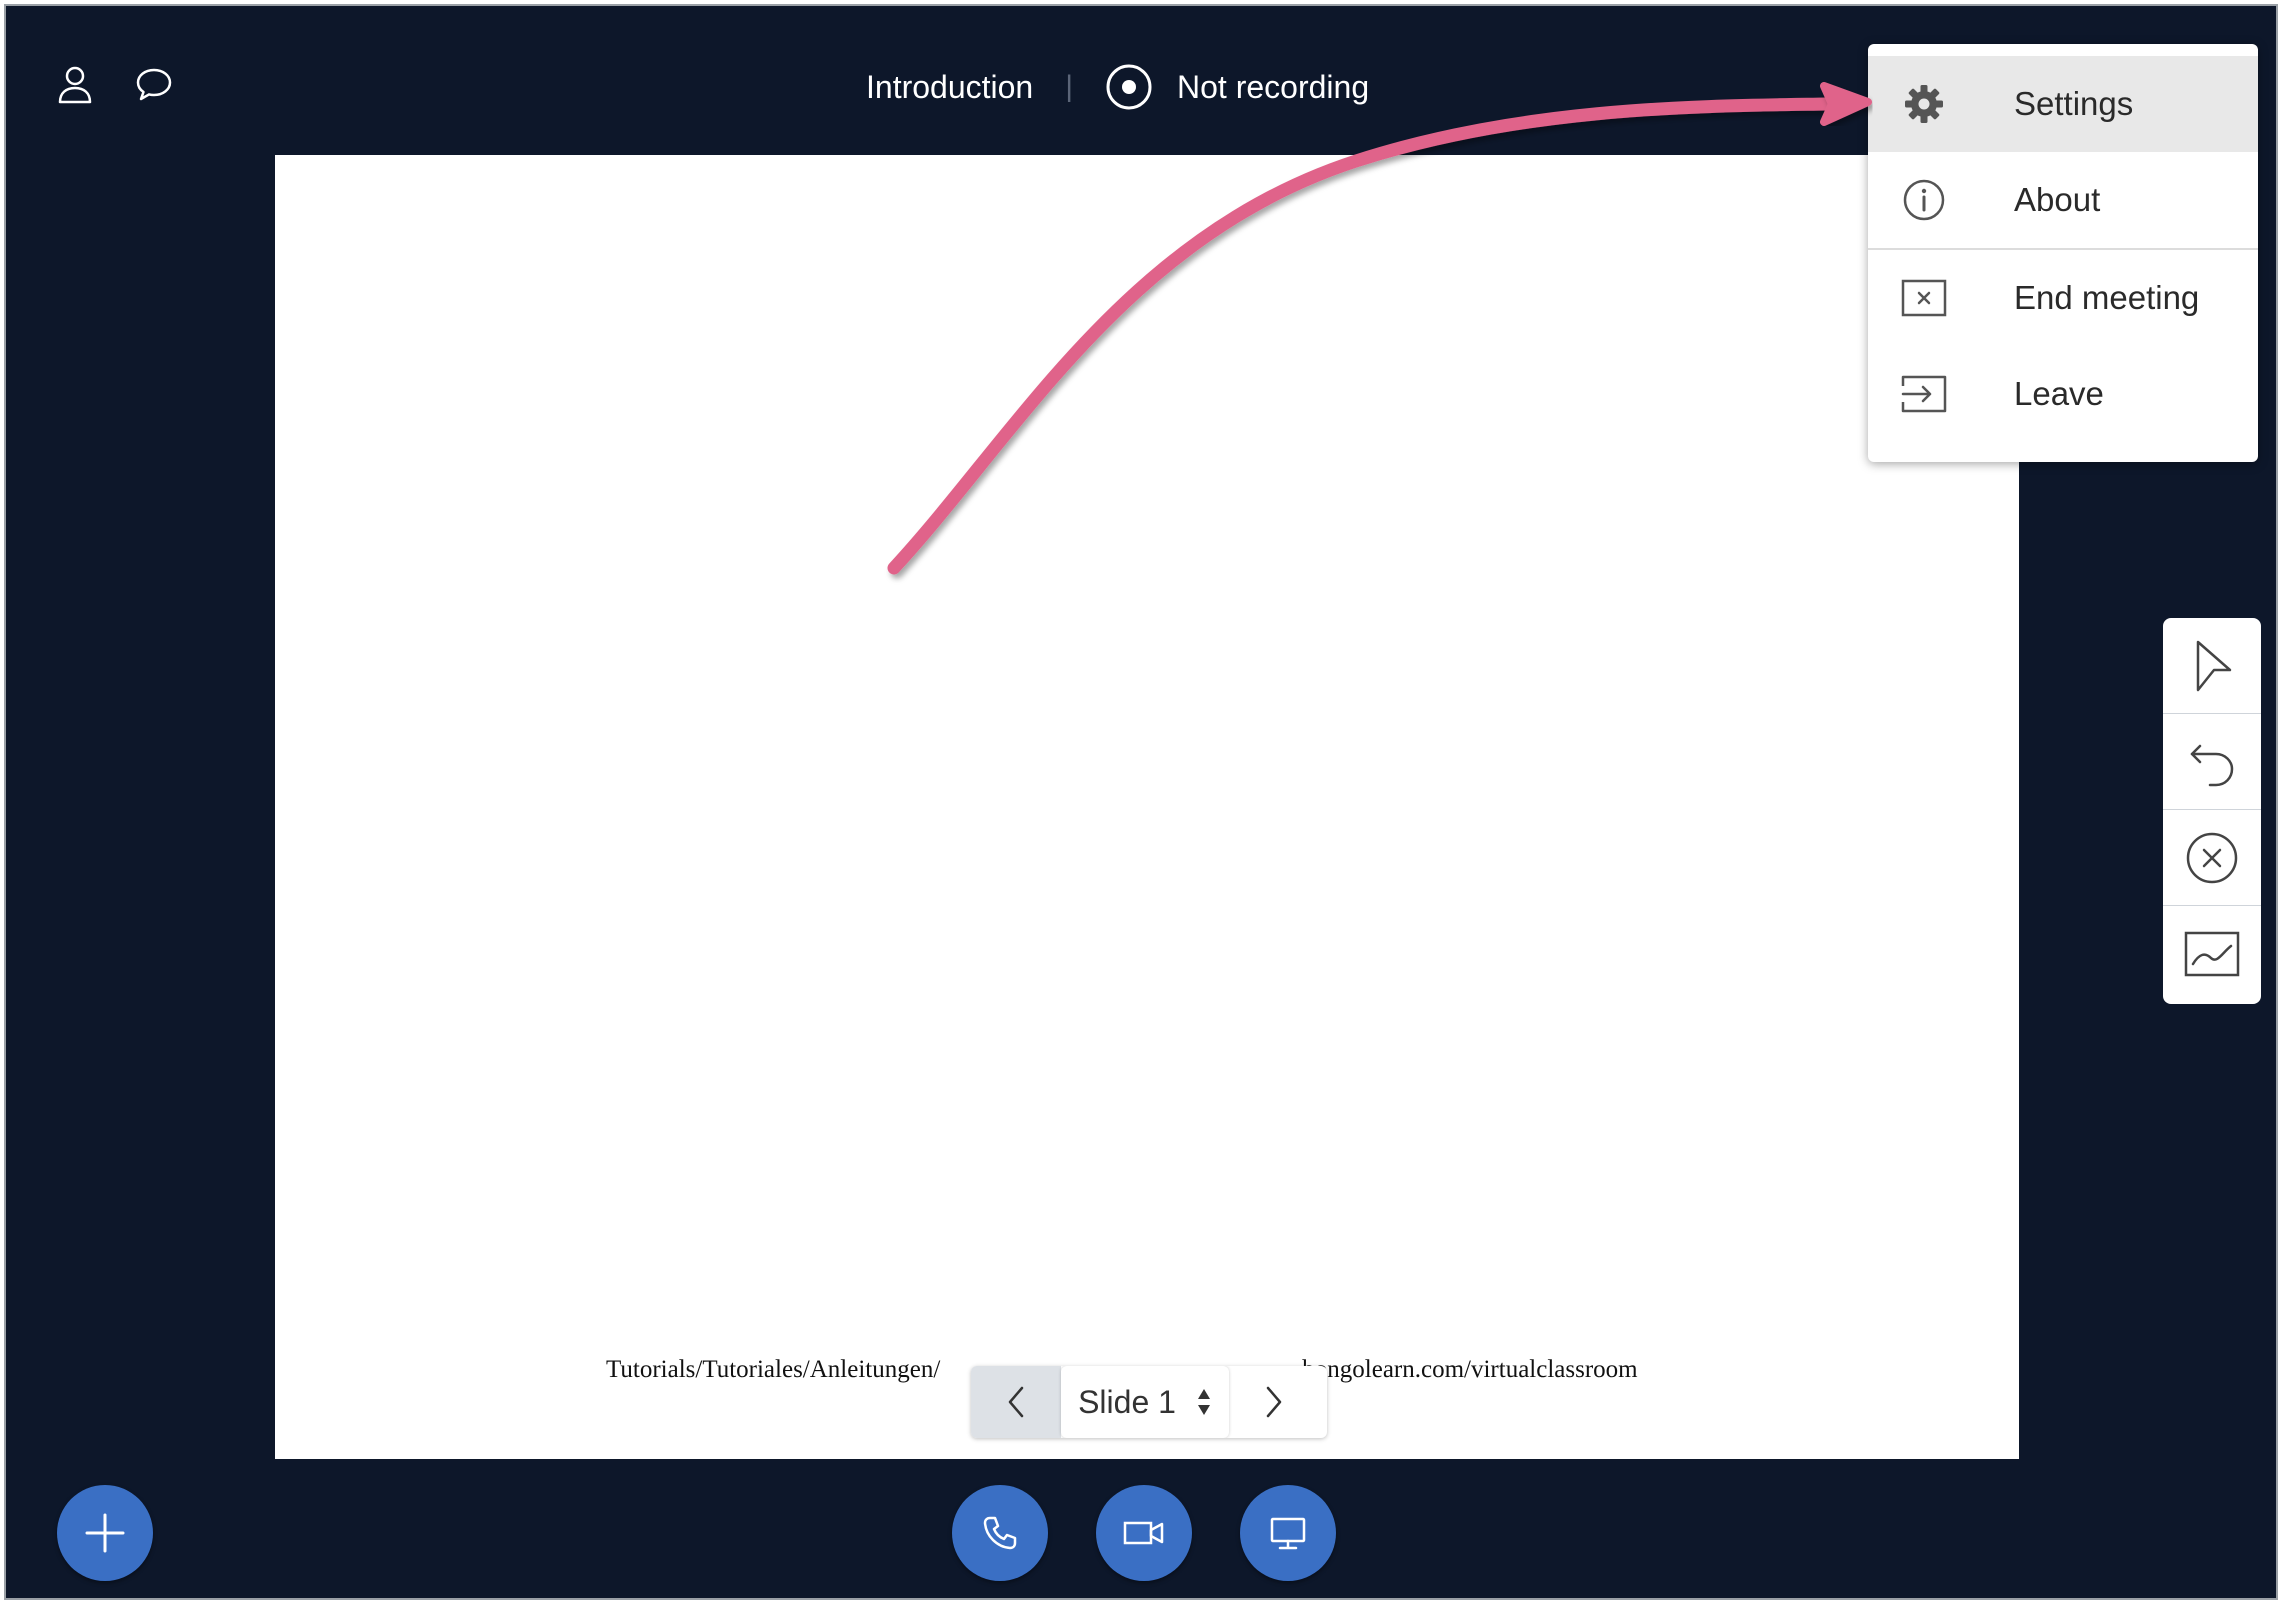 The height and width of the screenshot is (1604, 2284). I want to click on menu-item-about: About, so click(2063, 200).